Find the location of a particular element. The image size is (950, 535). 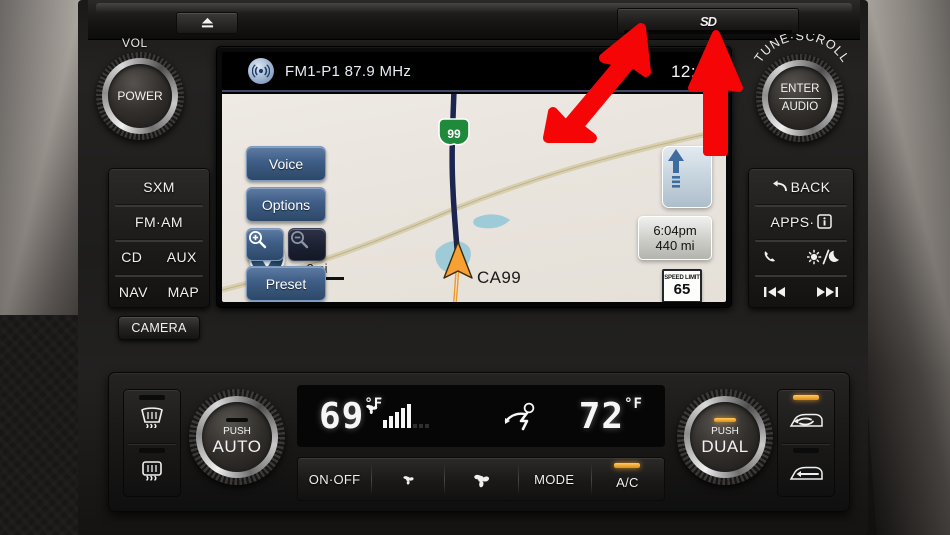

map-zoom-in-button is located at coordinates (265, 244).